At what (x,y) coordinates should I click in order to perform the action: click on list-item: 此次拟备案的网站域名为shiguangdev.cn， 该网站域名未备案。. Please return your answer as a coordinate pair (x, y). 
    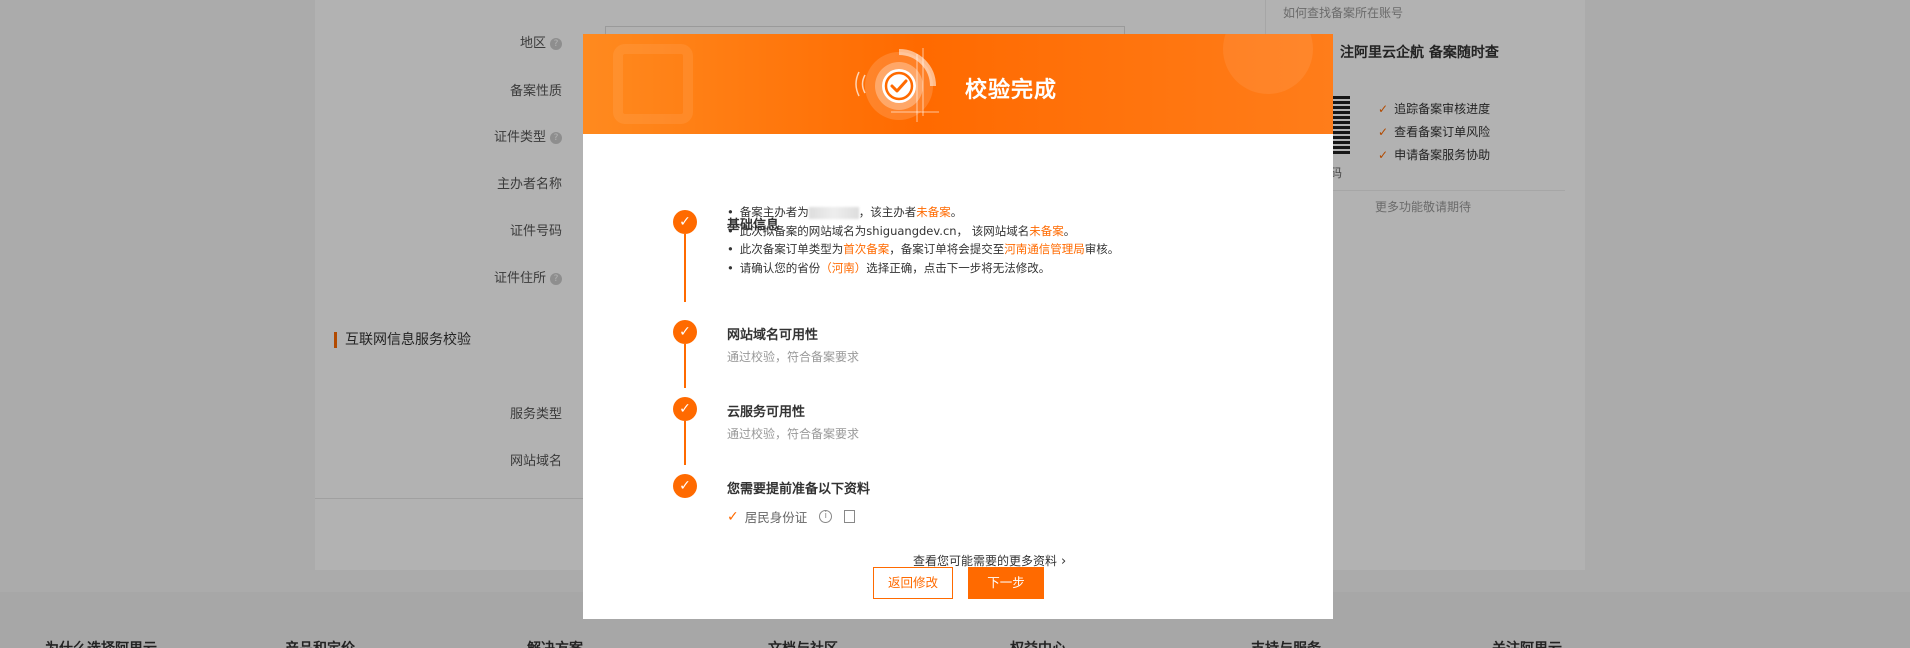
    Looking at the image, I should click on (923, 231).